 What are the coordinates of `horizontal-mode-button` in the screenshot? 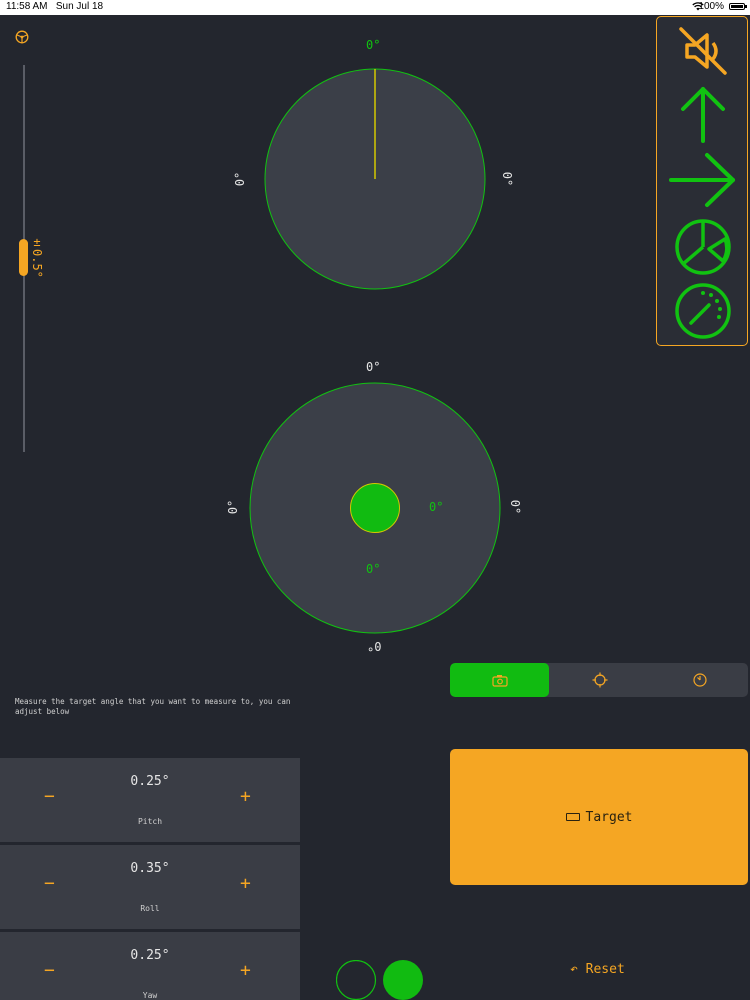 It's located at (703, 180).